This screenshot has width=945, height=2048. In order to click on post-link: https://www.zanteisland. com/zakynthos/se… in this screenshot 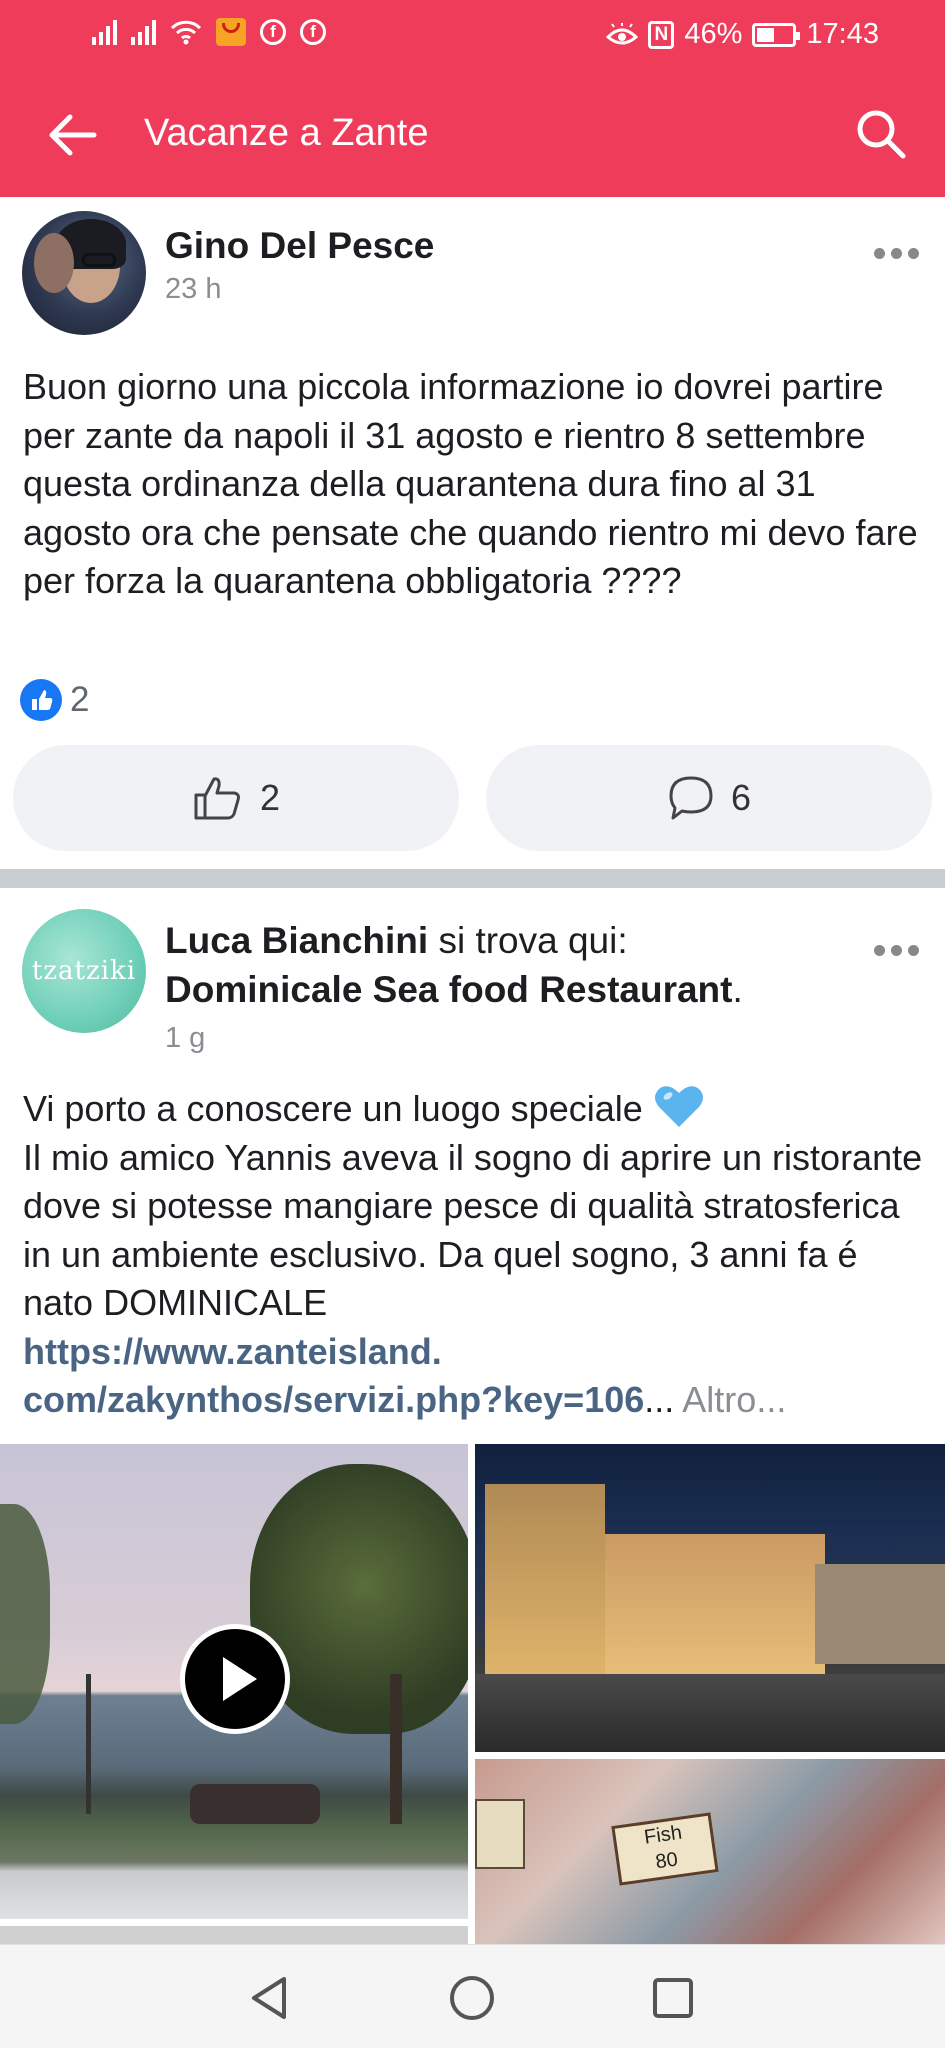, I will do `click(333, 1376)`.